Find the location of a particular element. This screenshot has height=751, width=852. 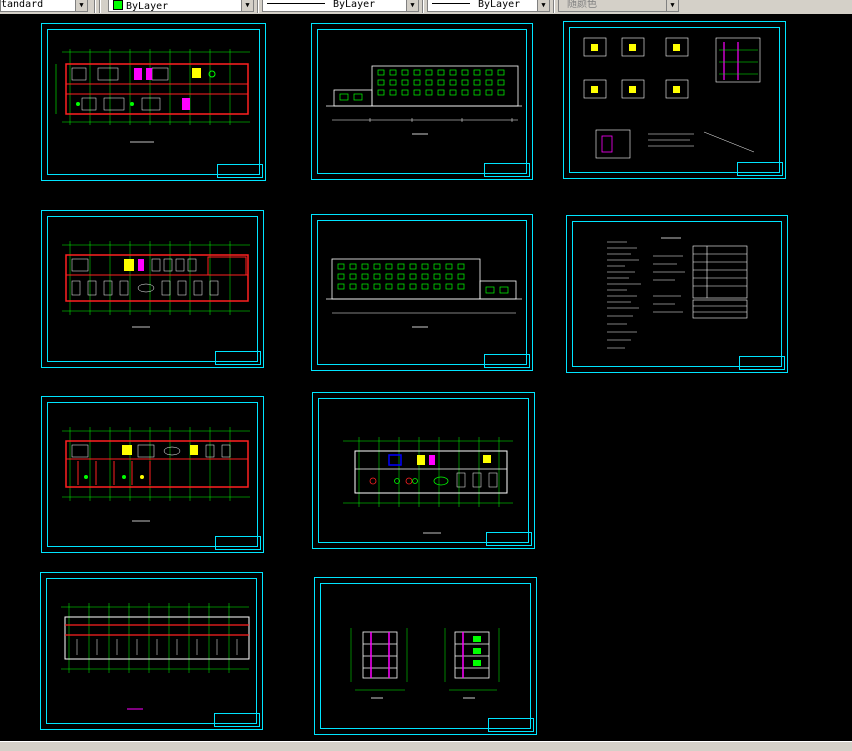

drawing-sheet-roof-plan is located at coordinates (151, 651).